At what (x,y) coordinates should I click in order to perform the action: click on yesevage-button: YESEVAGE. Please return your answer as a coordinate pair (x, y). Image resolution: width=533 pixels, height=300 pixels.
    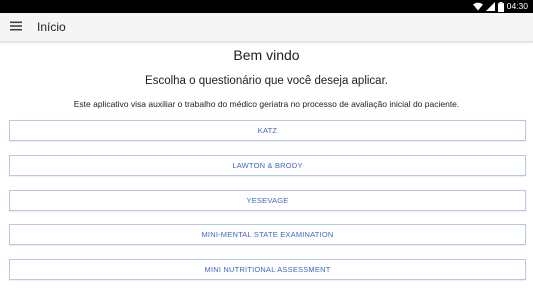
    Looking at the image, I should click on (267, 200).